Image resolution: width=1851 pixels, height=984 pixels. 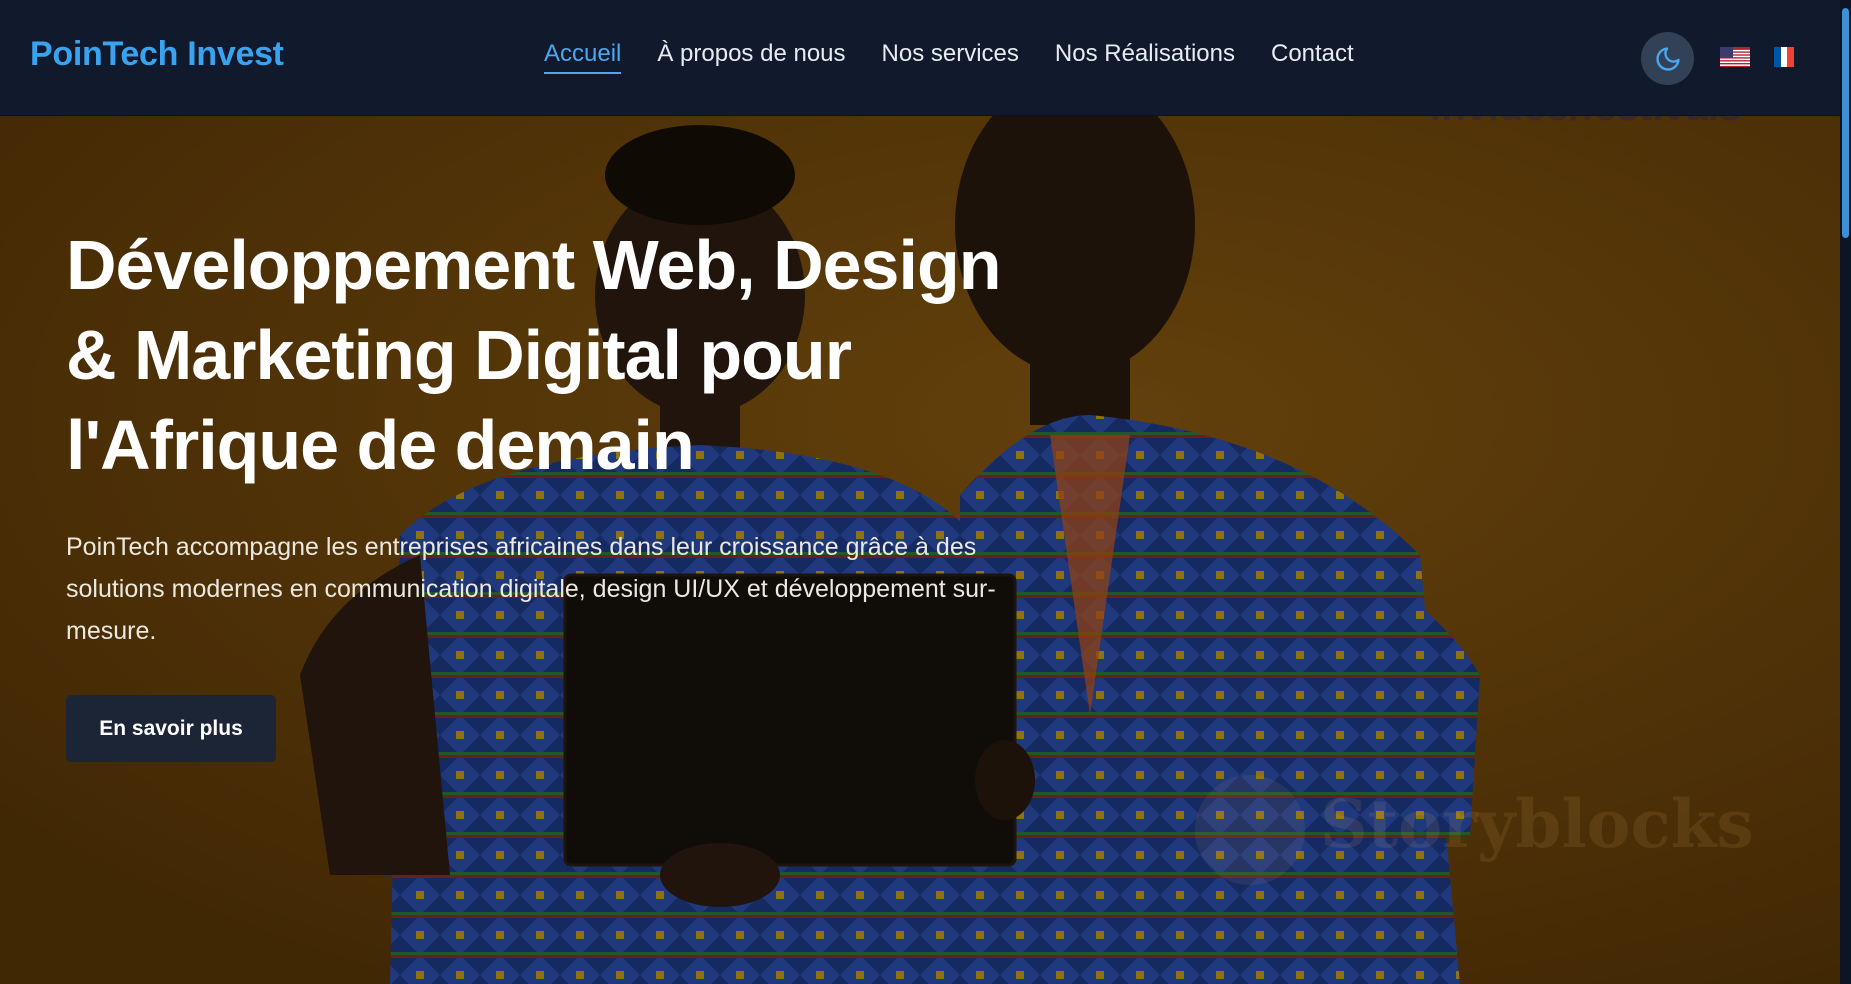 I want to click on brand-logo: PoinTech Invest, so click(x=157, y=54).